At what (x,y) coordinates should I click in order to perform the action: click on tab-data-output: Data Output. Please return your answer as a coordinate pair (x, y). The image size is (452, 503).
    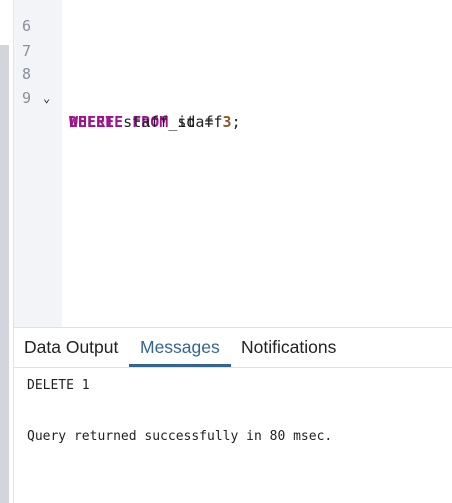
    Looking at the image, I should click on (71, 347).